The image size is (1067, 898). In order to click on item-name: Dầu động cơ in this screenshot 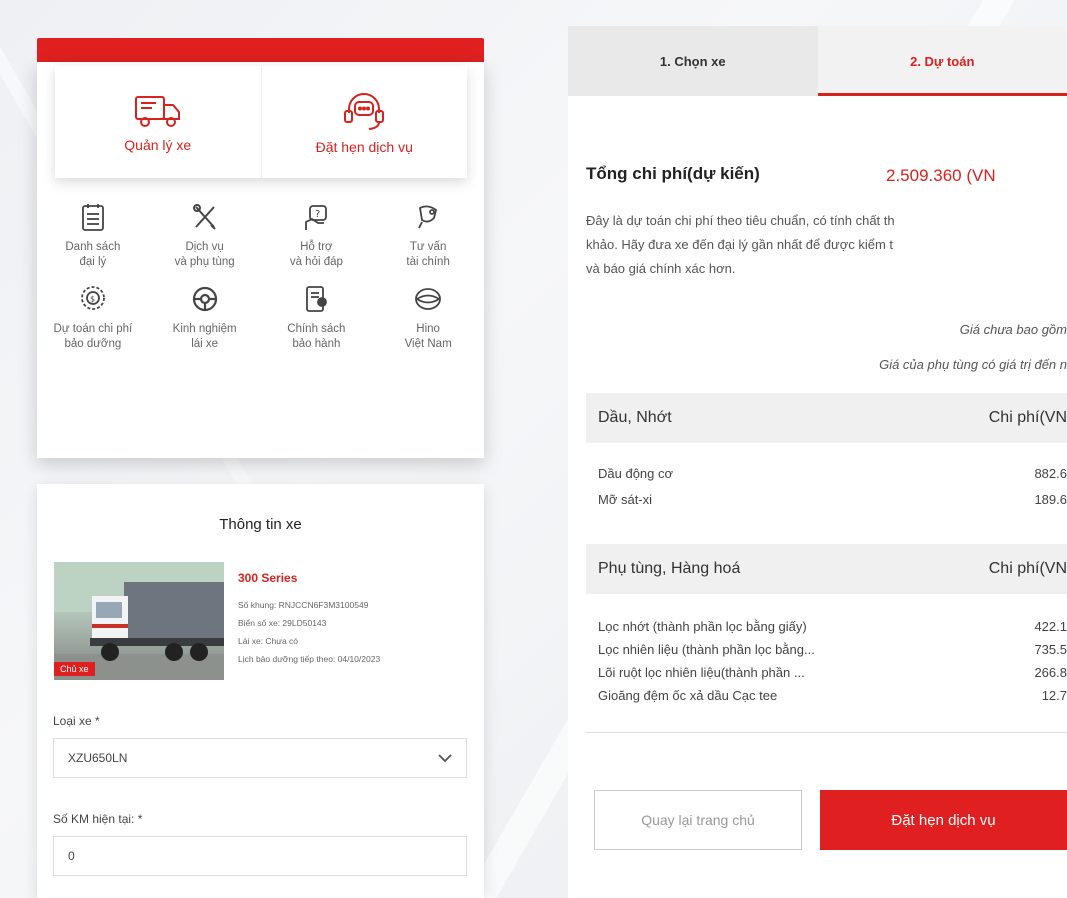, I will do `click(636, 473)`.